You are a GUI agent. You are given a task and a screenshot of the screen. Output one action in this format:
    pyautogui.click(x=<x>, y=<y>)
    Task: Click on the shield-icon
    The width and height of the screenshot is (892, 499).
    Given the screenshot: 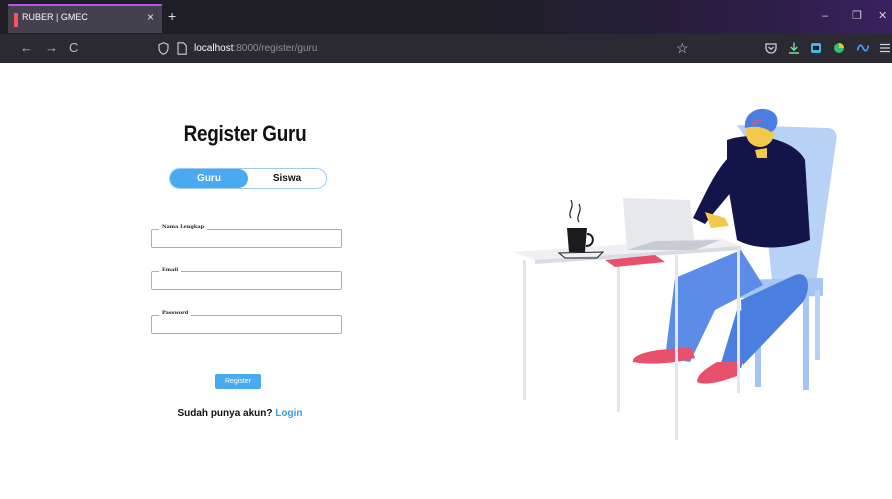 What is the action you would take?
    pyautogui.click(x=163, y=48)
    